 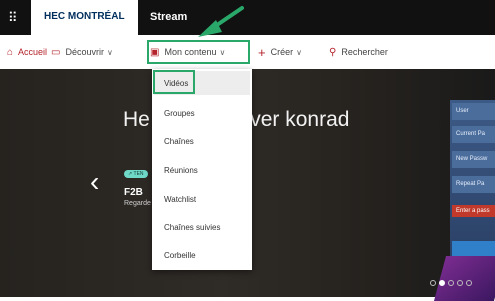 What do you see at coordinates (192, 227) in the screenshot?
I see `menu-item-chaines-suivies: Chaînes suivies` at bounding box center [192, 227].